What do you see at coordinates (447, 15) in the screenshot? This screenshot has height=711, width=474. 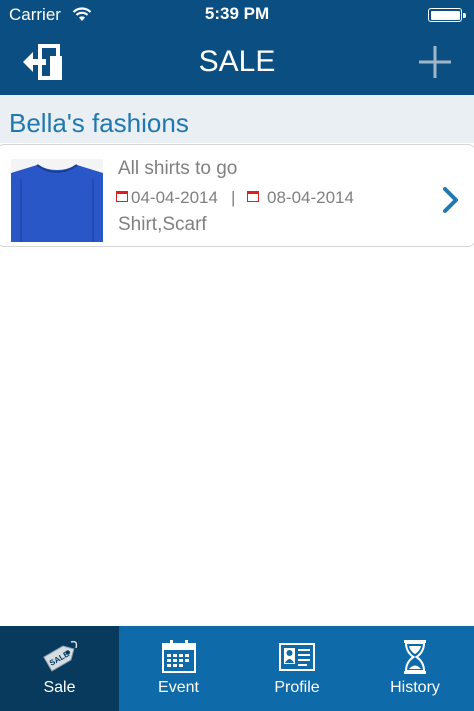 I see `battery-icon` at bounding box center [447, 15].